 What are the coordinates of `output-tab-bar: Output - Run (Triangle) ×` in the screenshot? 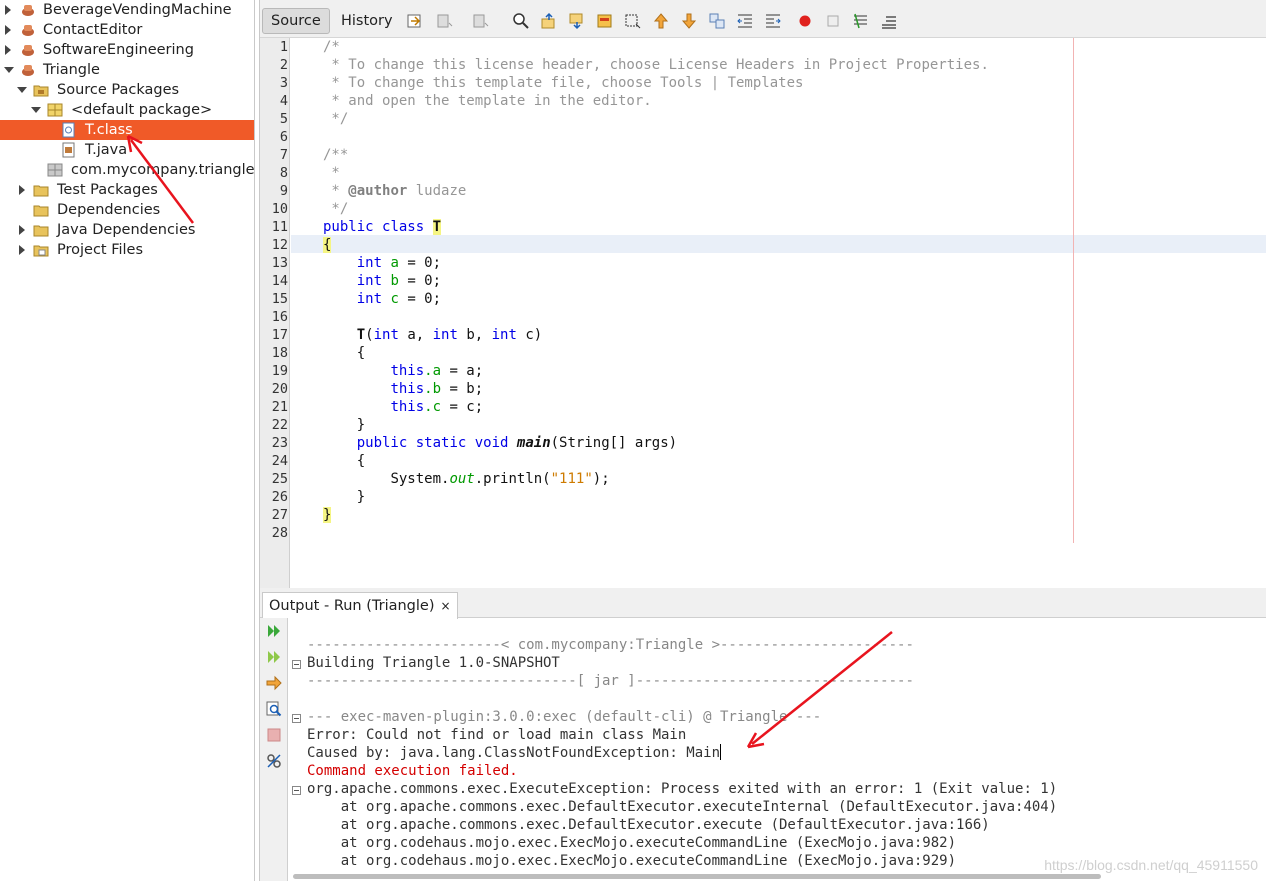 It's located at (763, 603).